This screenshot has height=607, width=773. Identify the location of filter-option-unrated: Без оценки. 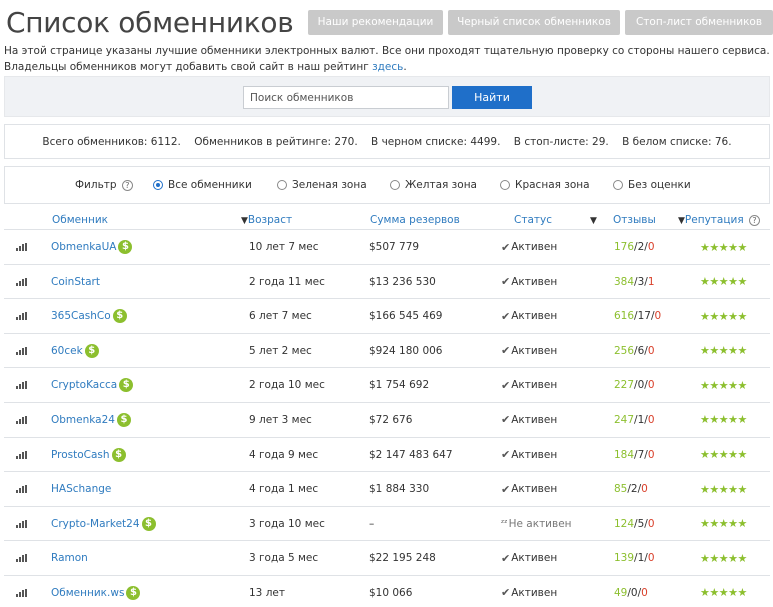
(652, 185).